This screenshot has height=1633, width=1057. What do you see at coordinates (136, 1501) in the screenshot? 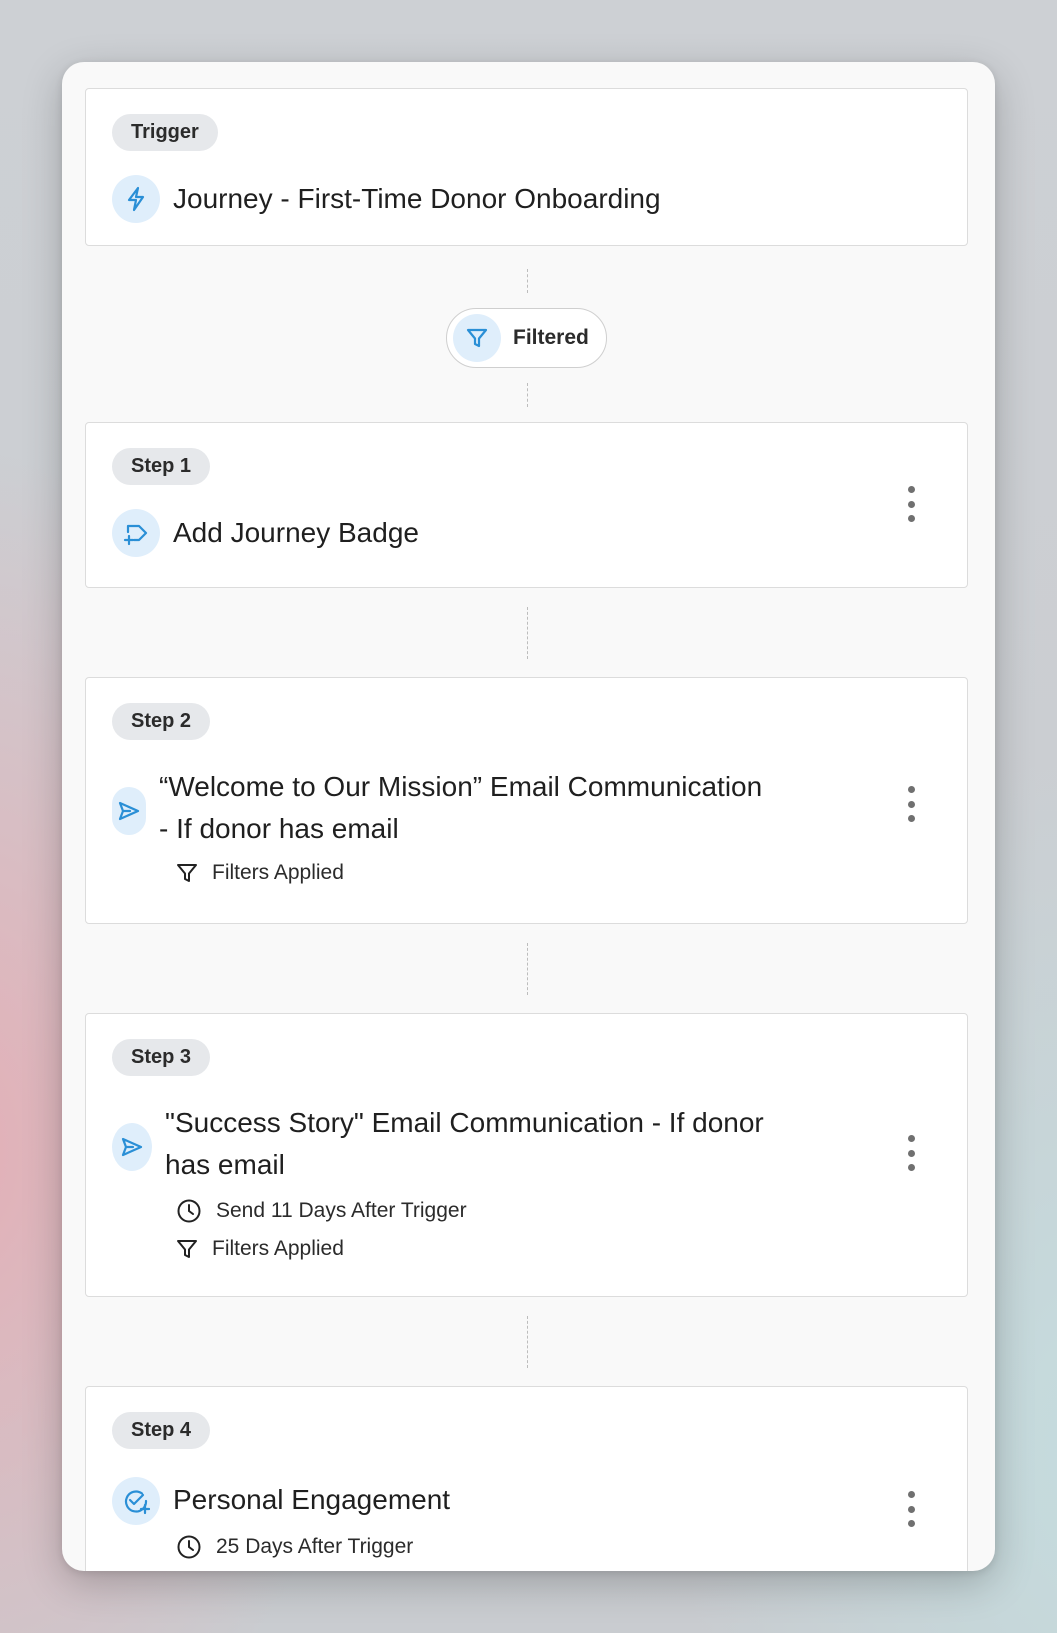
I see `task-check-icon` at bounding box center [136, 1501].